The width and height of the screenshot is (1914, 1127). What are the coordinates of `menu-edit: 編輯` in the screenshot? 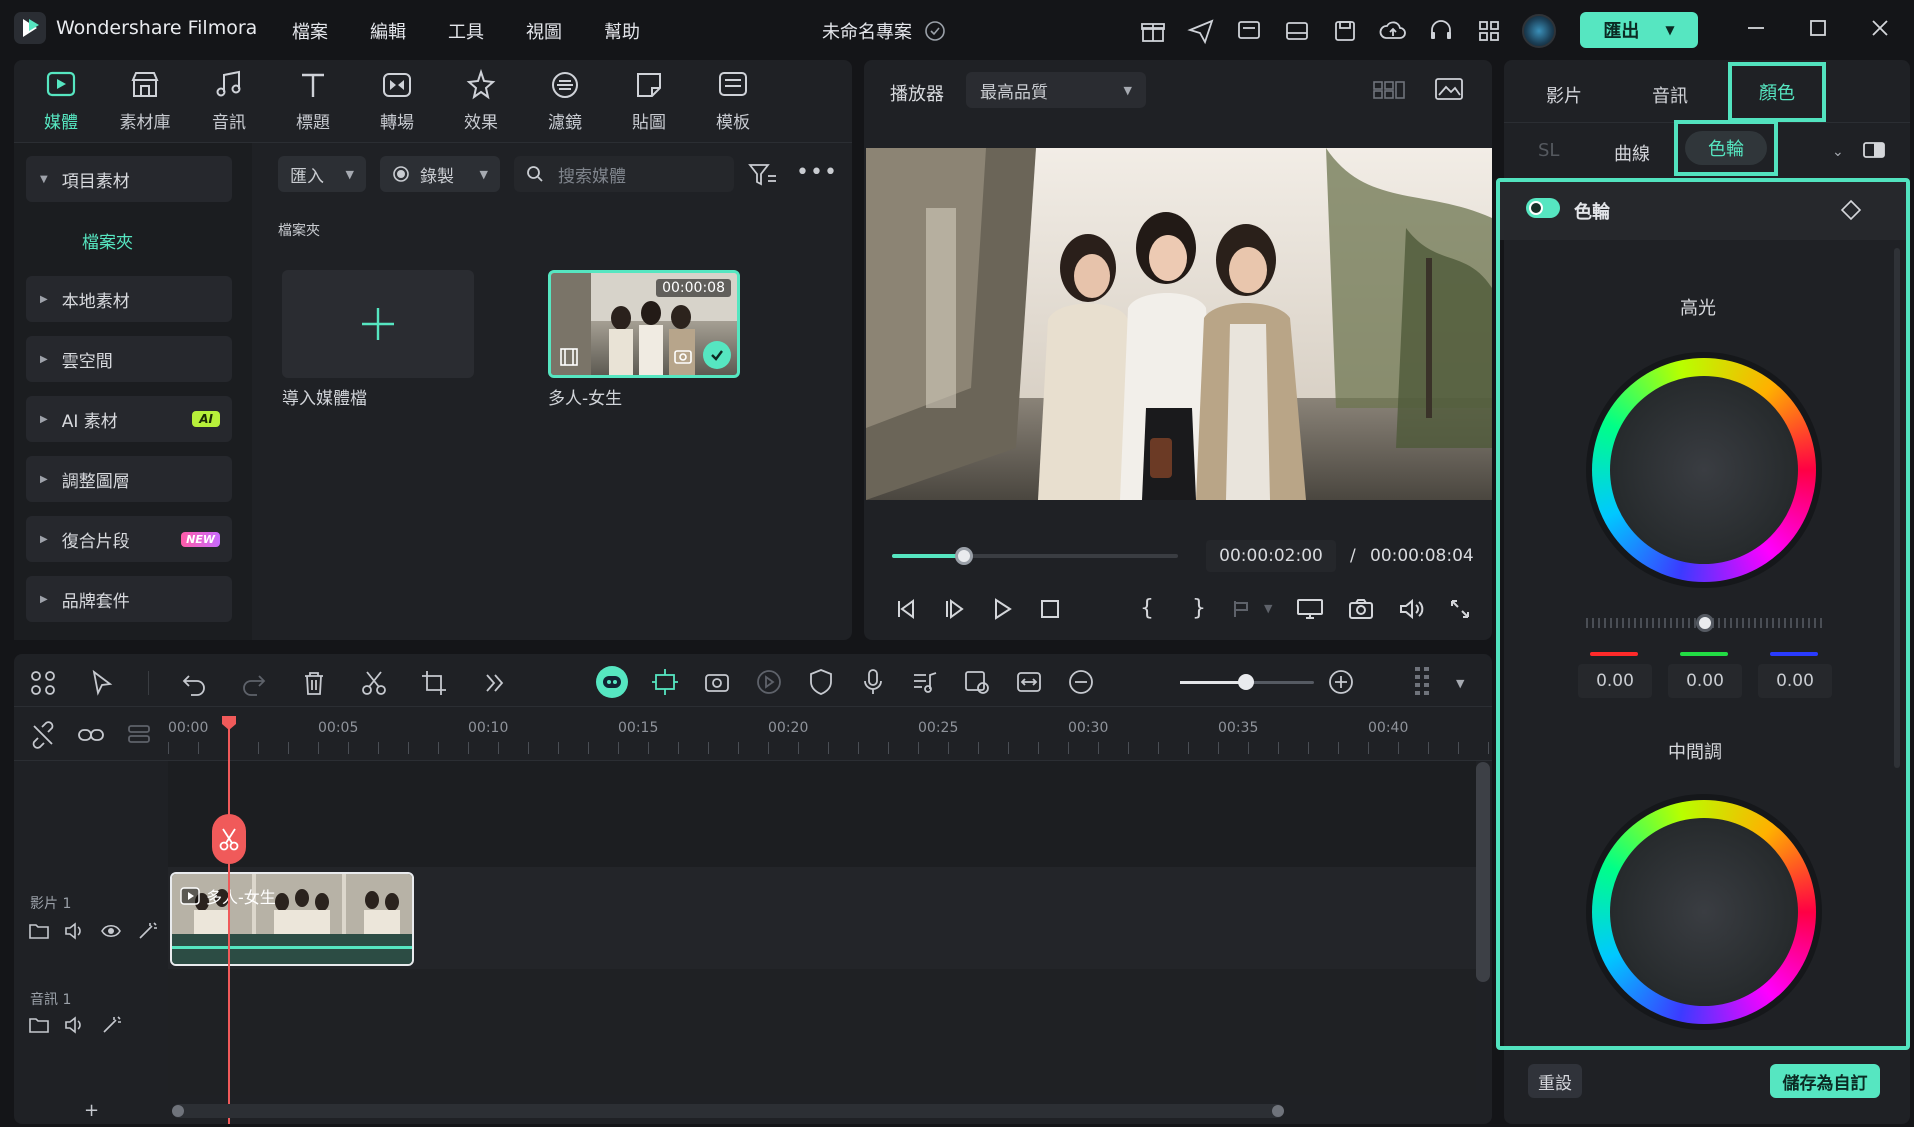 It's located at (388, 31).